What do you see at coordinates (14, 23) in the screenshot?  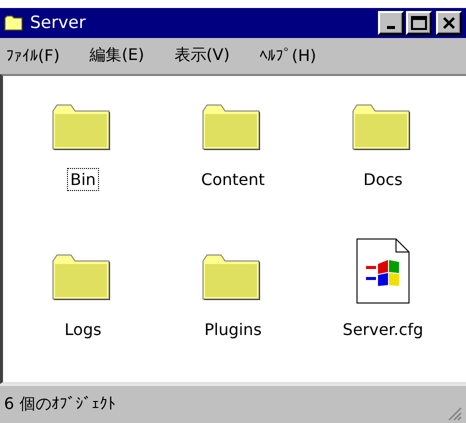 I see `folder-icon` at bounding box center [14, 23].